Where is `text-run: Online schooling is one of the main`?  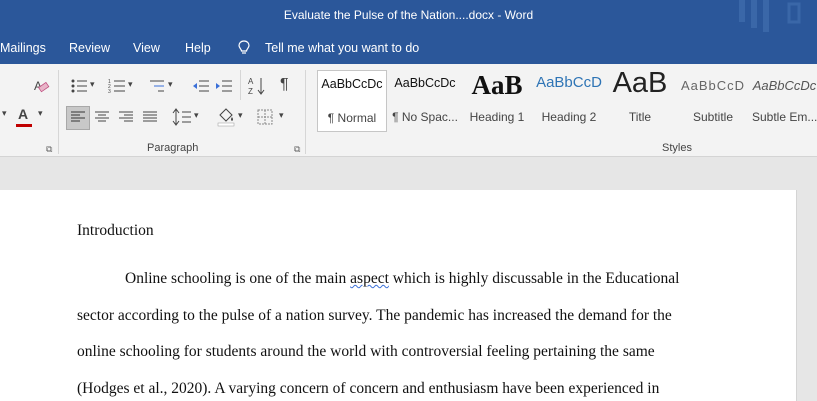 text-run: Online schooling is one of the main is located at coordinates (238, 278).